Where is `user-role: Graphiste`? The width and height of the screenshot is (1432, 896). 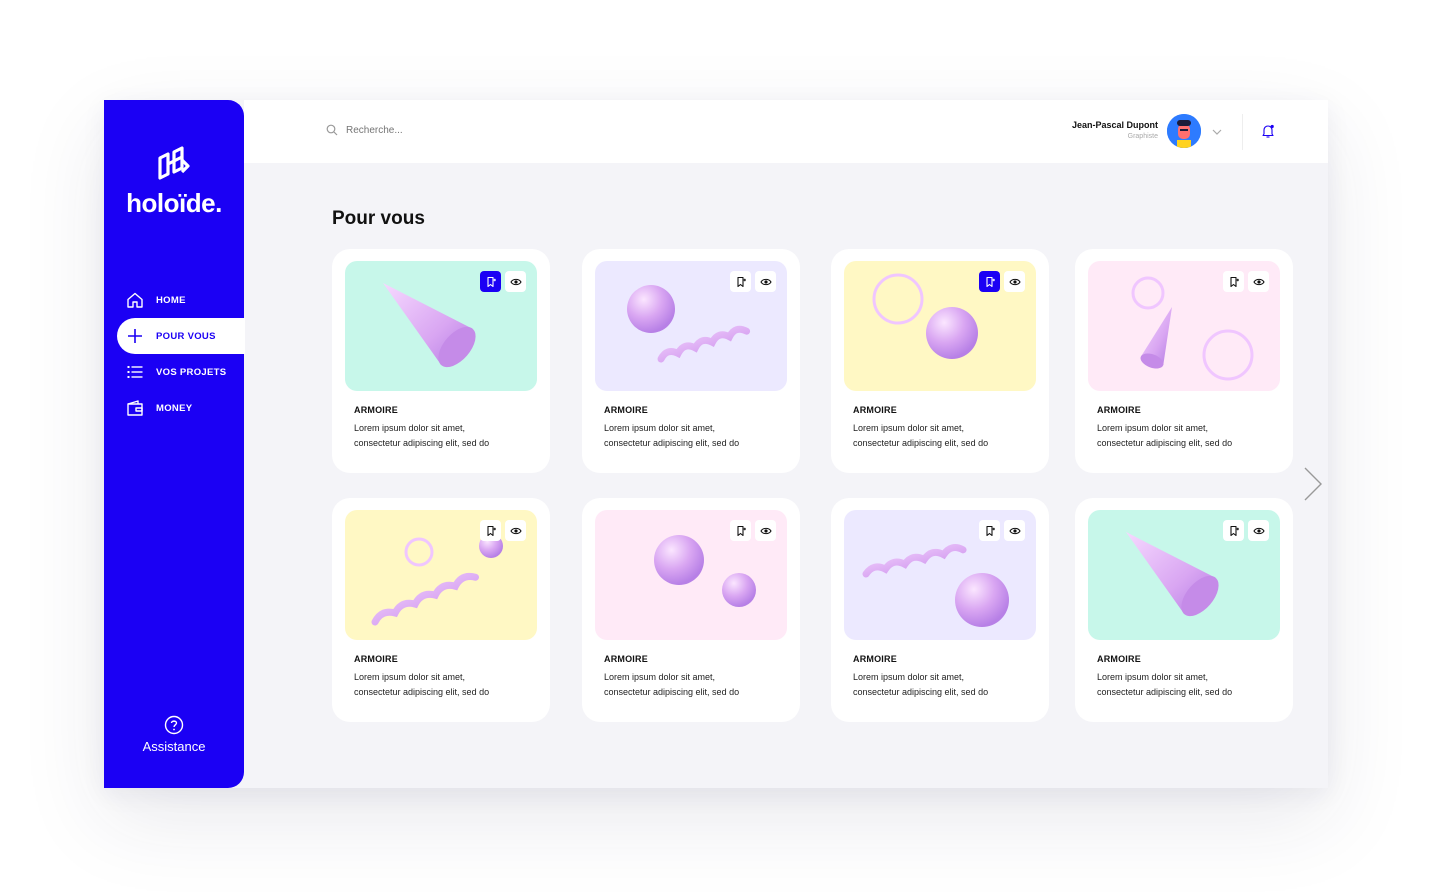 user-role: Graphiste is located at coordinates (1142, 136).